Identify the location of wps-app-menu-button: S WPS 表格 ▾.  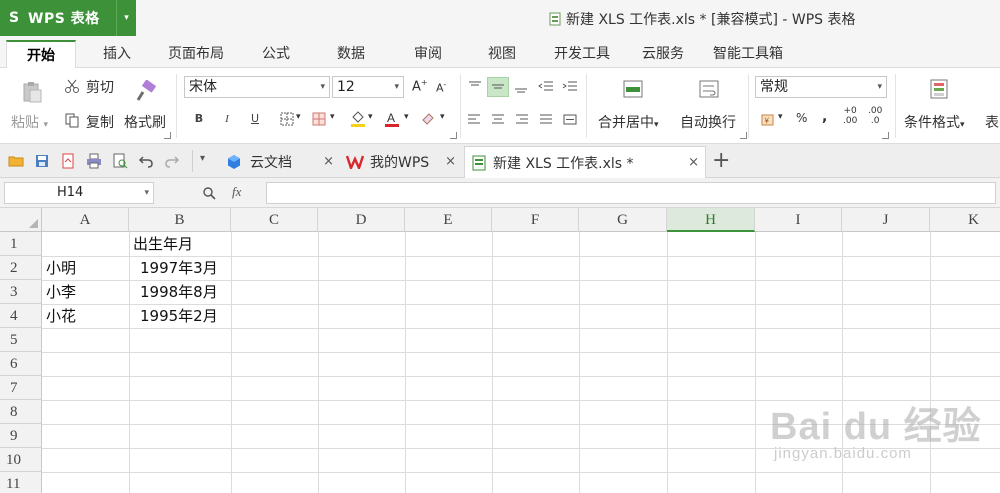
(68, 18).